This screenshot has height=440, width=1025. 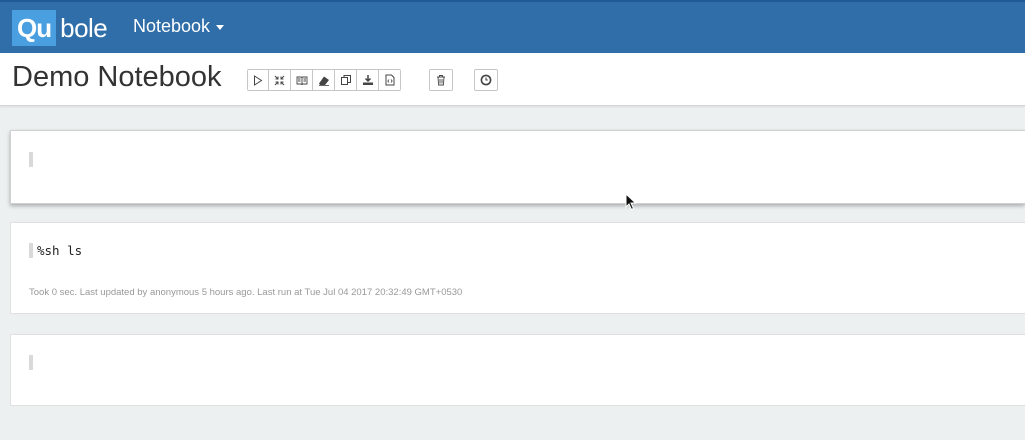 I want to click on notebook-title: Demo Notebook, so click(x=117, y=77).